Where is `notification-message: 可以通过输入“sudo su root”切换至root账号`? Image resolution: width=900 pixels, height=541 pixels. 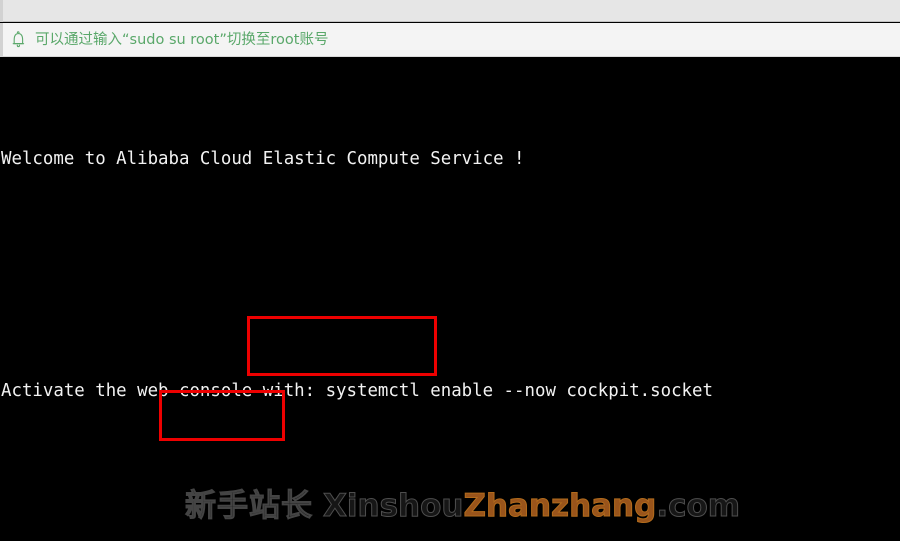 notification-message: 可以通过输入“sudo su root”切换至root账号 is located at coordinates (182, 39).